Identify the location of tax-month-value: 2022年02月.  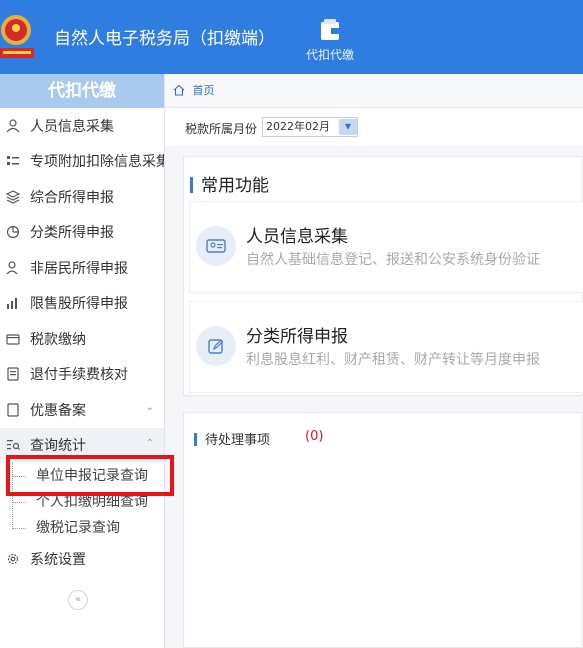
(298, 126).